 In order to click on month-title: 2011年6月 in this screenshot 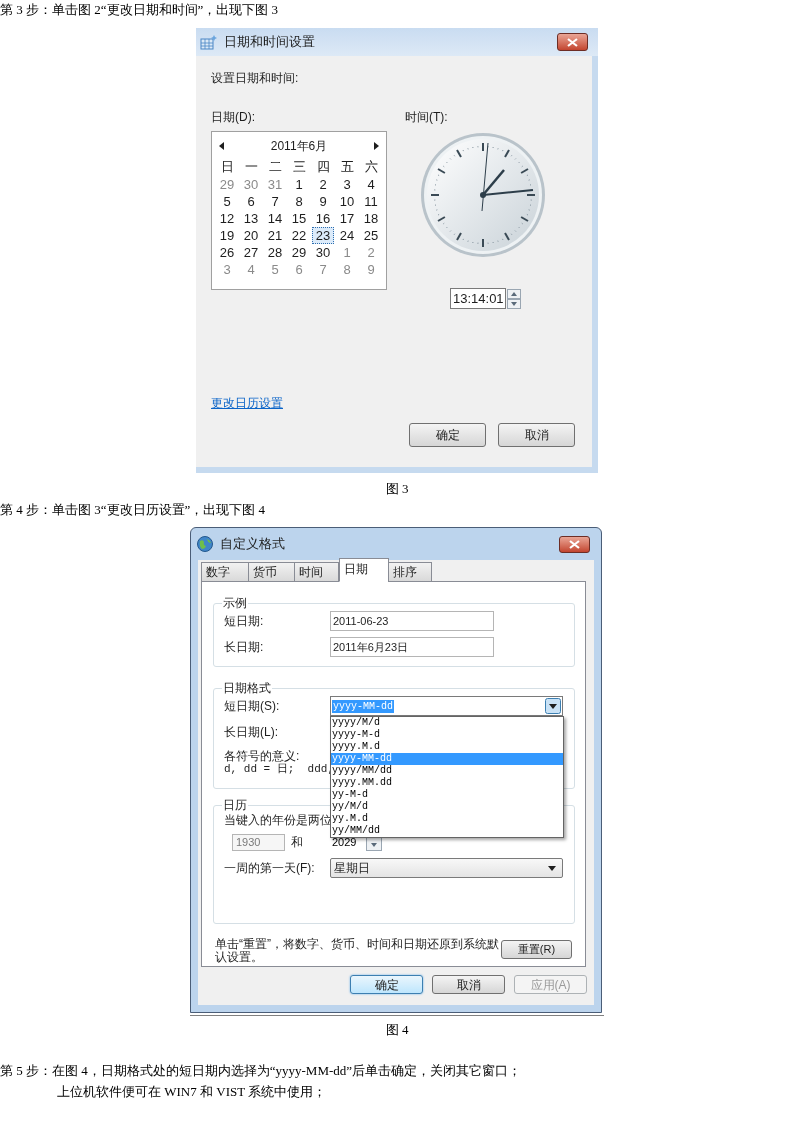, I will do `click(299, 146)`.